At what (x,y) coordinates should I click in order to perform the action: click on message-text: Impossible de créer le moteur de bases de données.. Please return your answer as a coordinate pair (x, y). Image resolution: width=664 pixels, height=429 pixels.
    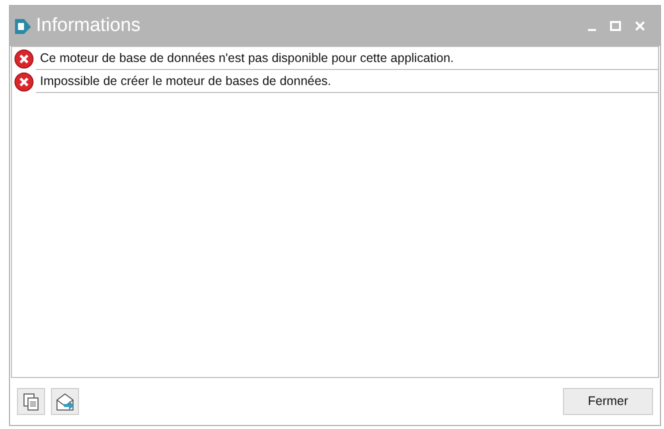
    Looking at the image, I should click on (347, 81).